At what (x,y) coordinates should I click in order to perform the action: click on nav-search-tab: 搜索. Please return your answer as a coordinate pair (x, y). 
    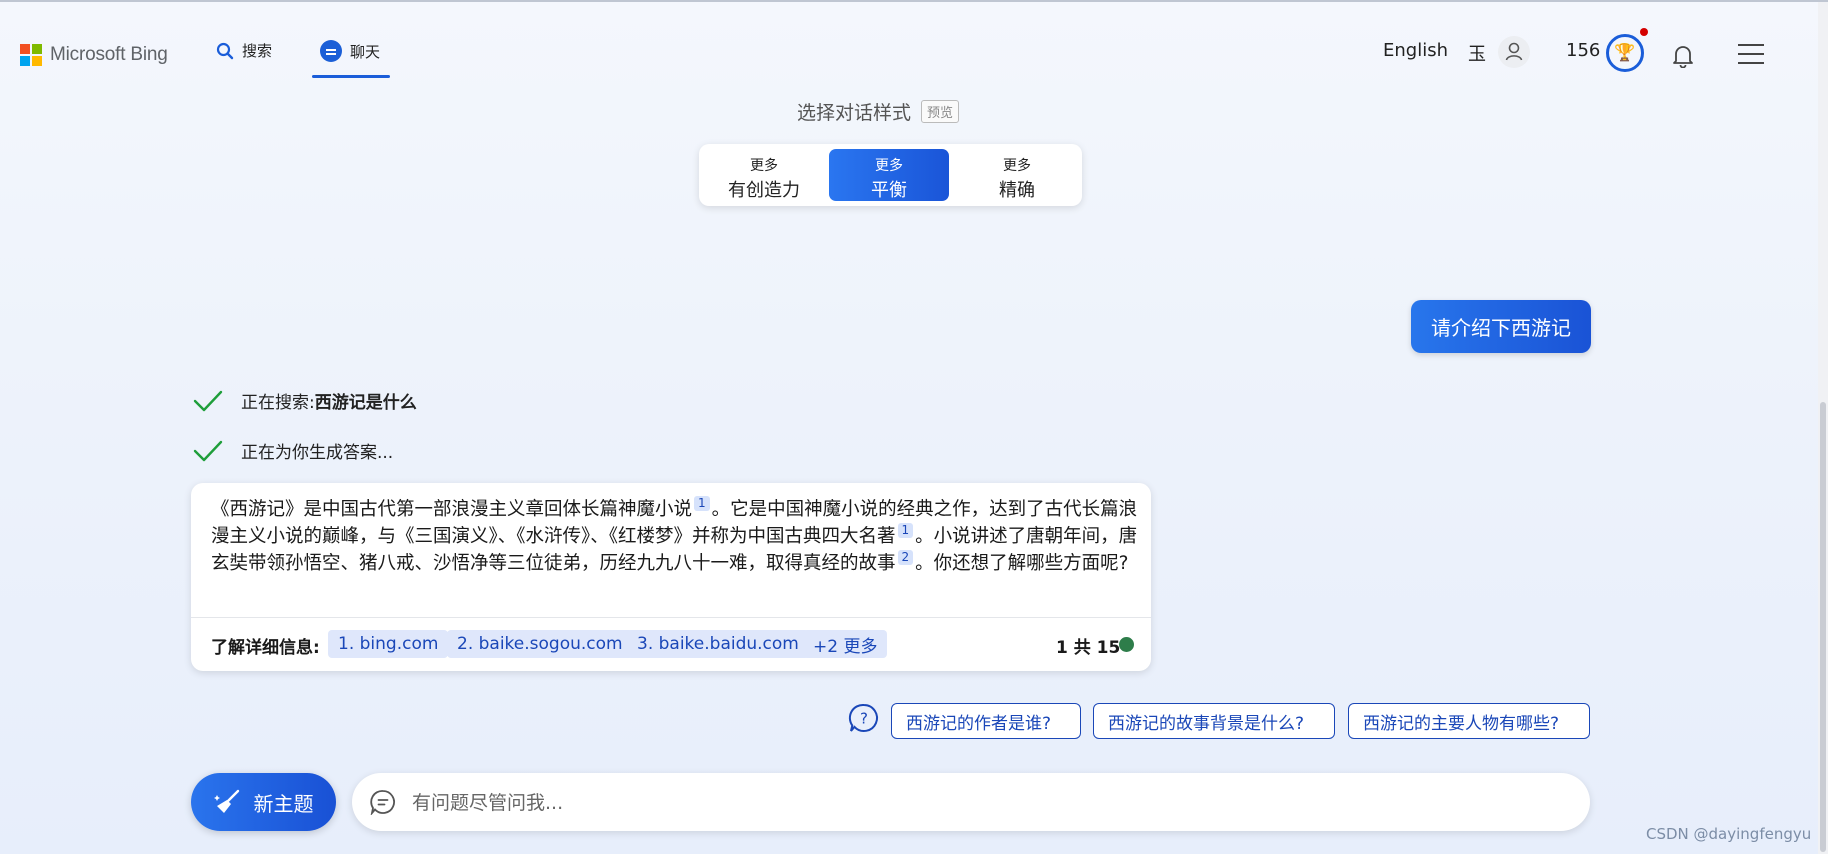
    Looking at the image, I should click on (244, 50).